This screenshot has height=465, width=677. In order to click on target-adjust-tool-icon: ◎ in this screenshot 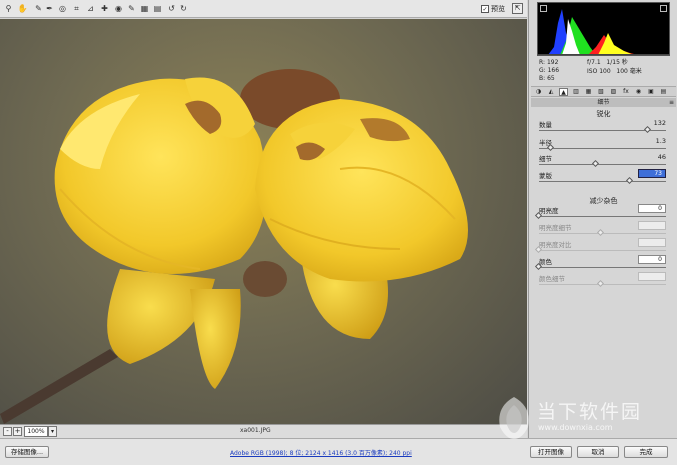, I will do `click(62, 8)`.